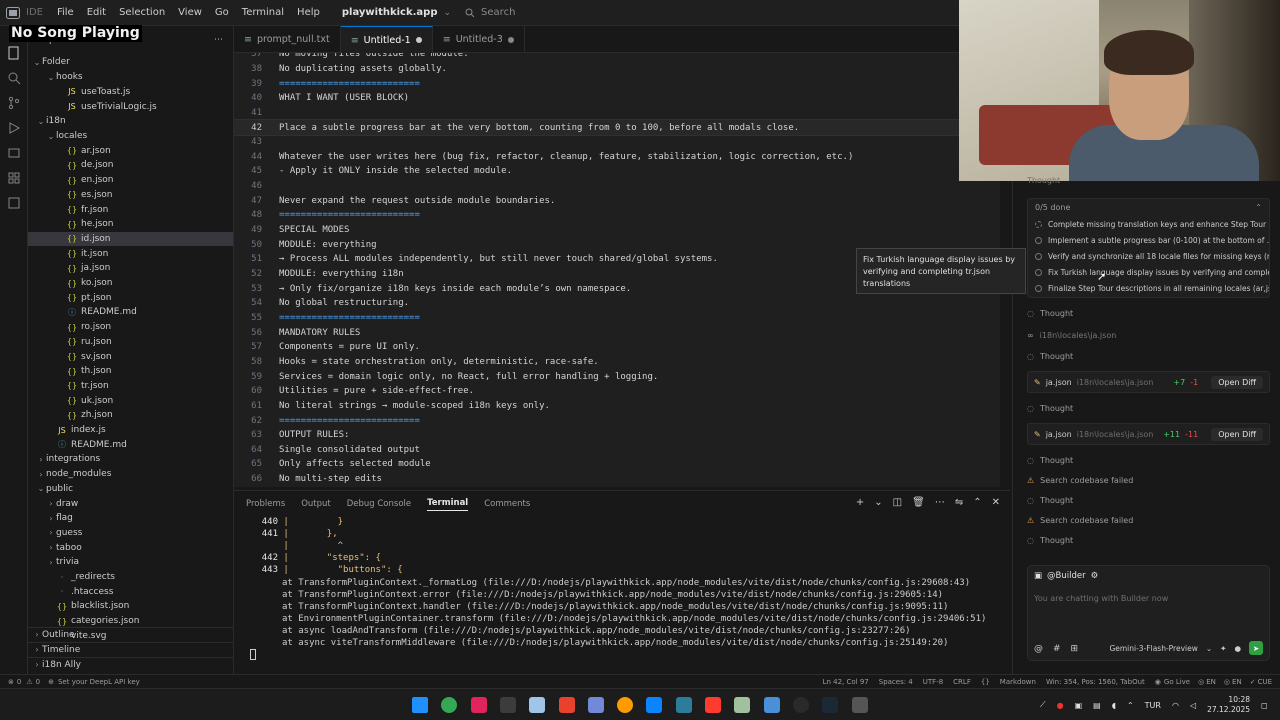 This screenshot has height=720, width=1280. Describe the element at coordinates (130, 209) in the screenshot. I see `file-item: {} fr.json` at that location.